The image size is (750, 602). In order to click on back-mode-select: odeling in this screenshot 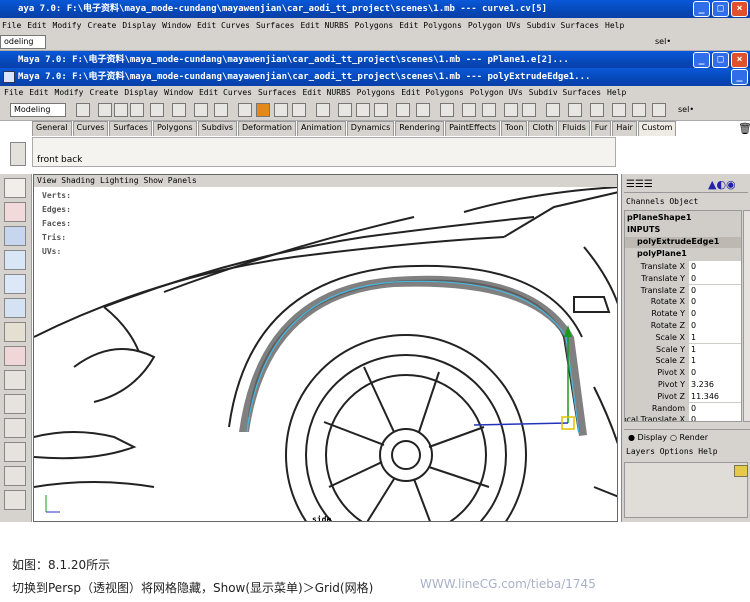, I will do `click(23, 42)`.